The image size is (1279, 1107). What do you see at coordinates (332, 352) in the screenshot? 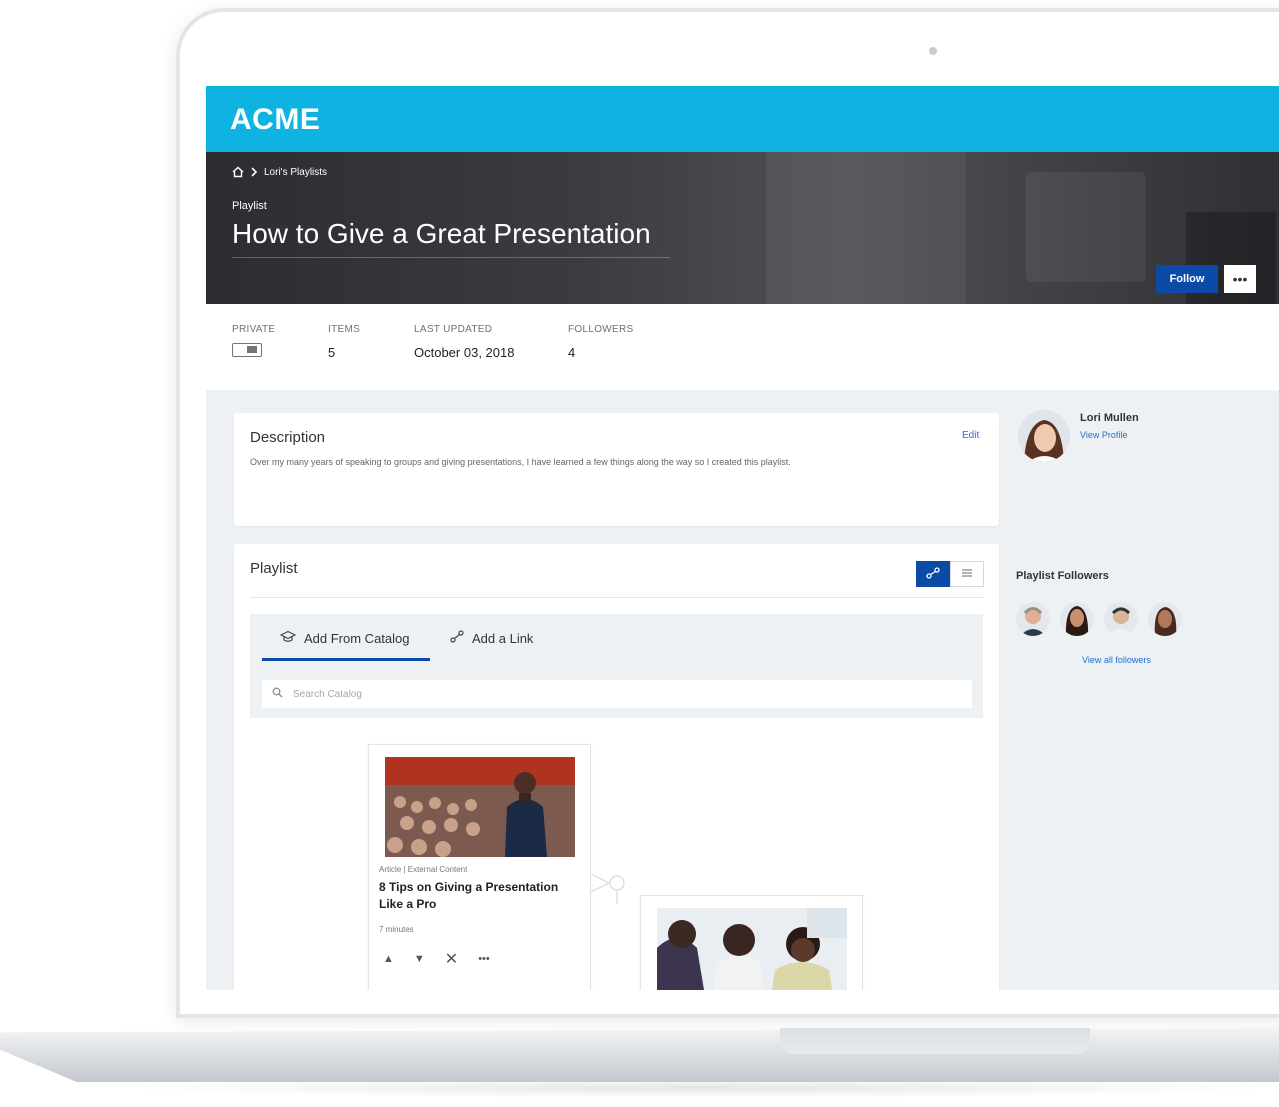
I see `stat-value: 5` at bounding box center [332, 352].